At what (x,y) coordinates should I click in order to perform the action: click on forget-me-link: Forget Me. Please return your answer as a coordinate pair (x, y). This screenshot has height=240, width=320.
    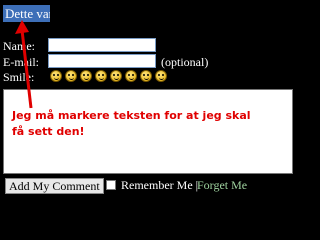
    Looking at the image, I should click on (222, 185).